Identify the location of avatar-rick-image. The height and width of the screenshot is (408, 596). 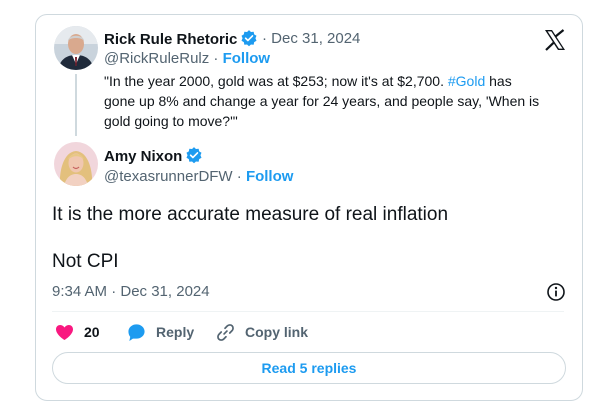
(76, 48).